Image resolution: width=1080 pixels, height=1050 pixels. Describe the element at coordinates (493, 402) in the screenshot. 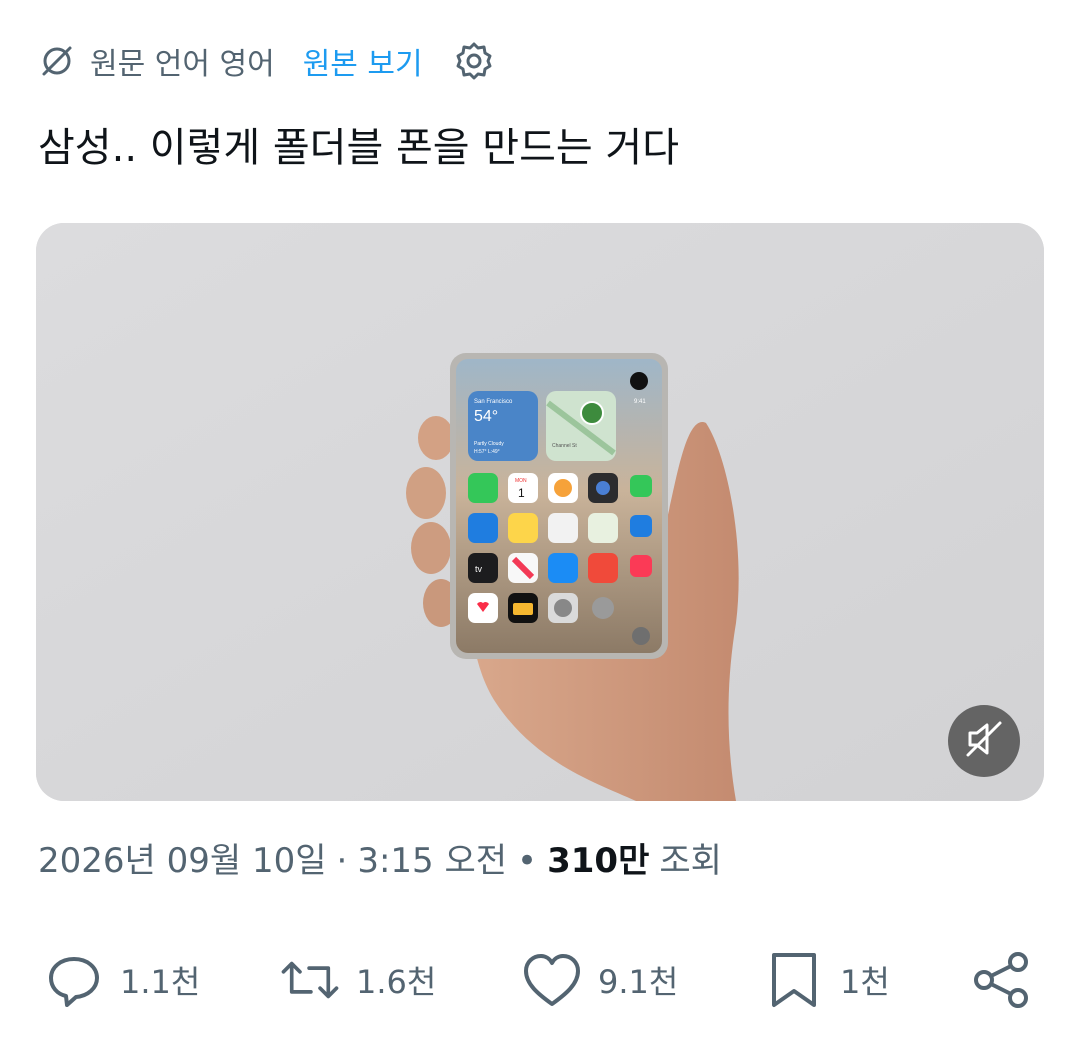

I see `weather-city: San Francisco` at that location.